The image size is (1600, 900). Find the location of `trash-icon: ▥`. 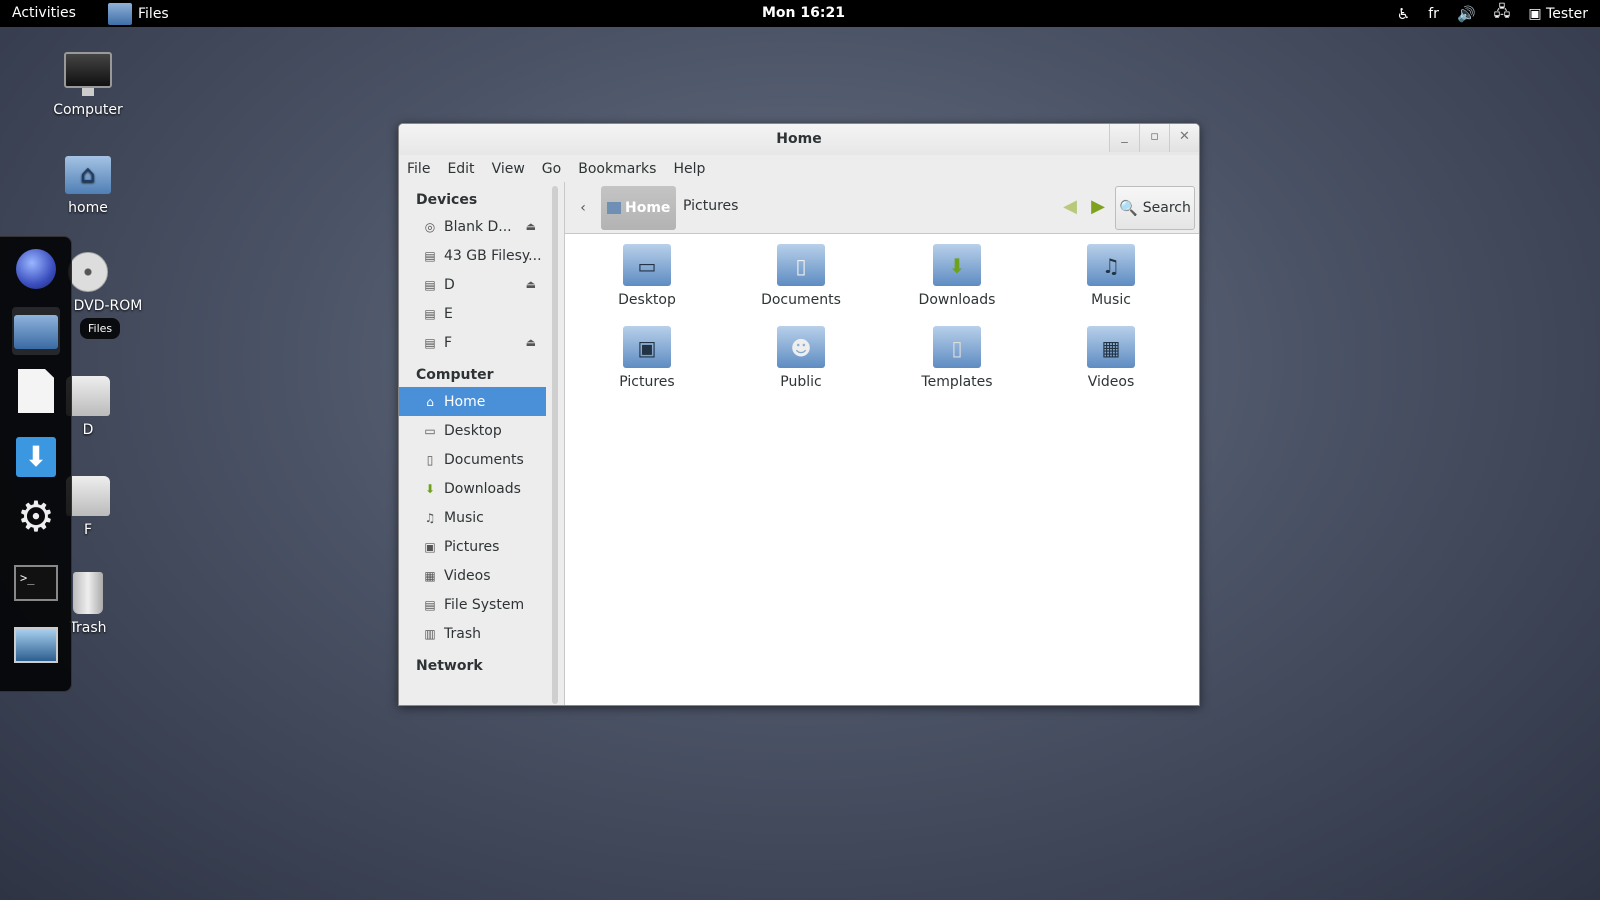

trash-icon: ▥ is located at coordinates (430, 633).